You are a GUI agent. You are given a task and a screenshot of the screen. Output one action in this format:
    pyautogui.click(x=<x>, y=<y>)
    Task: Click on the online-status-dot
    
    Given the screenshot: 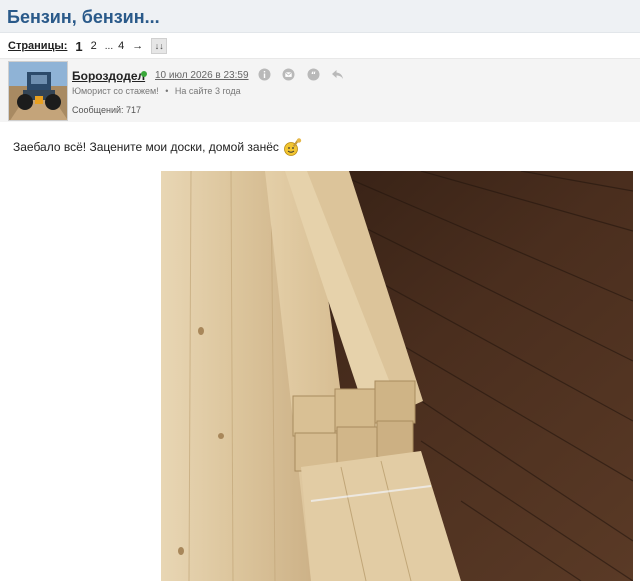 What is the action you would take?
    pyautogui.click(x=144, y=74)
    